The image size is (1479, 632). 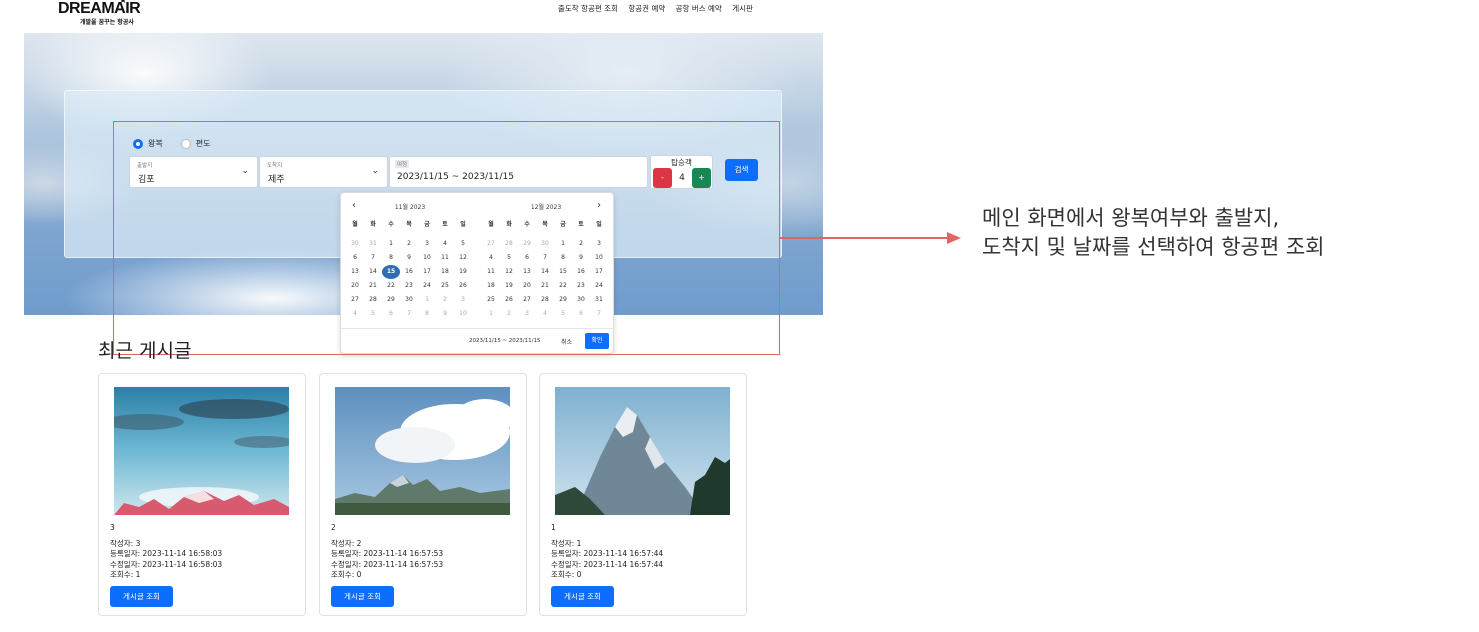 I want to click on post-modified: 수정일자: 2023-11-14 16:58:03, so click(x=166, y=564).